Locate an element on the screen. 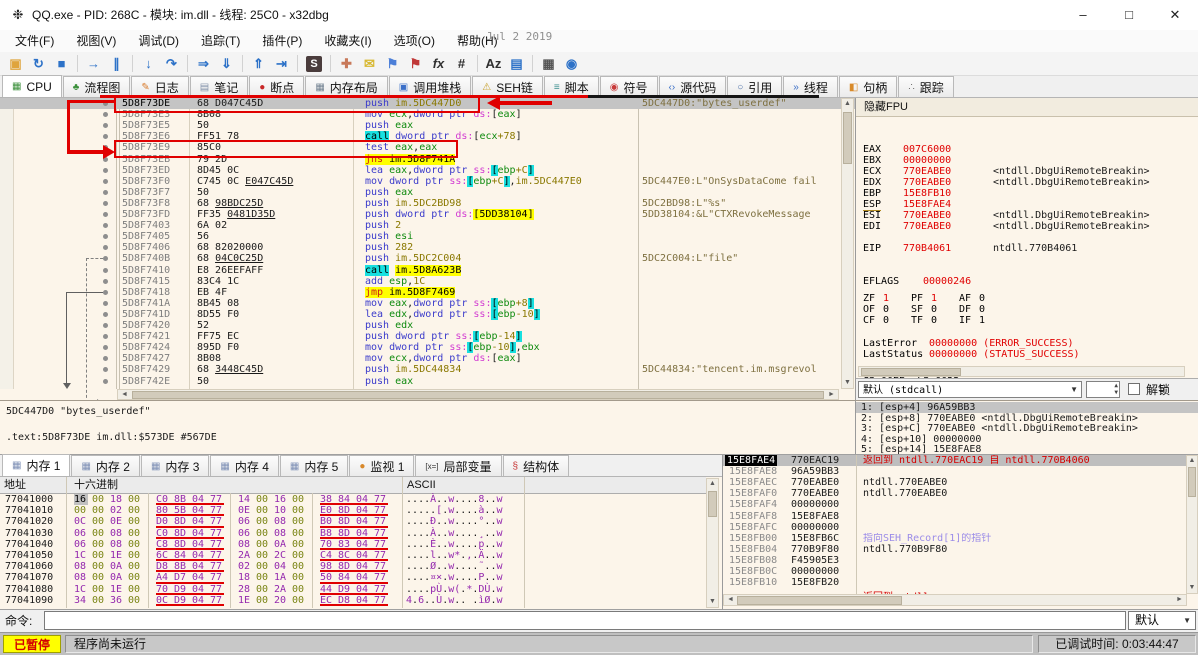 This screenshot has width=1198, height=655. registers-hscroll-thumb is located at coordinates (911, 372).